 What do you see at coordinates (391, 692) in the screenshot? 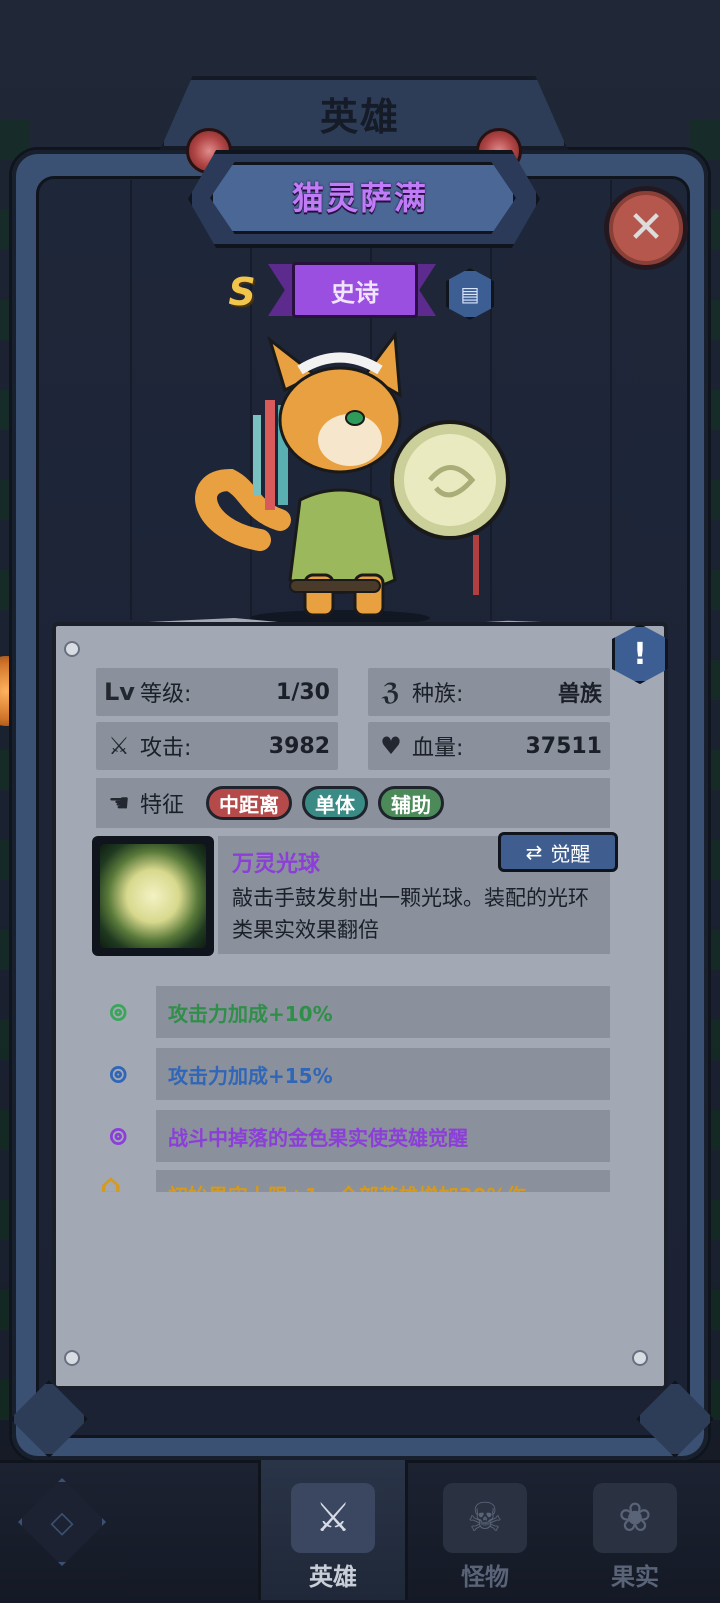
I see `race-icon: ℨ` at bounding box center [391, 692].